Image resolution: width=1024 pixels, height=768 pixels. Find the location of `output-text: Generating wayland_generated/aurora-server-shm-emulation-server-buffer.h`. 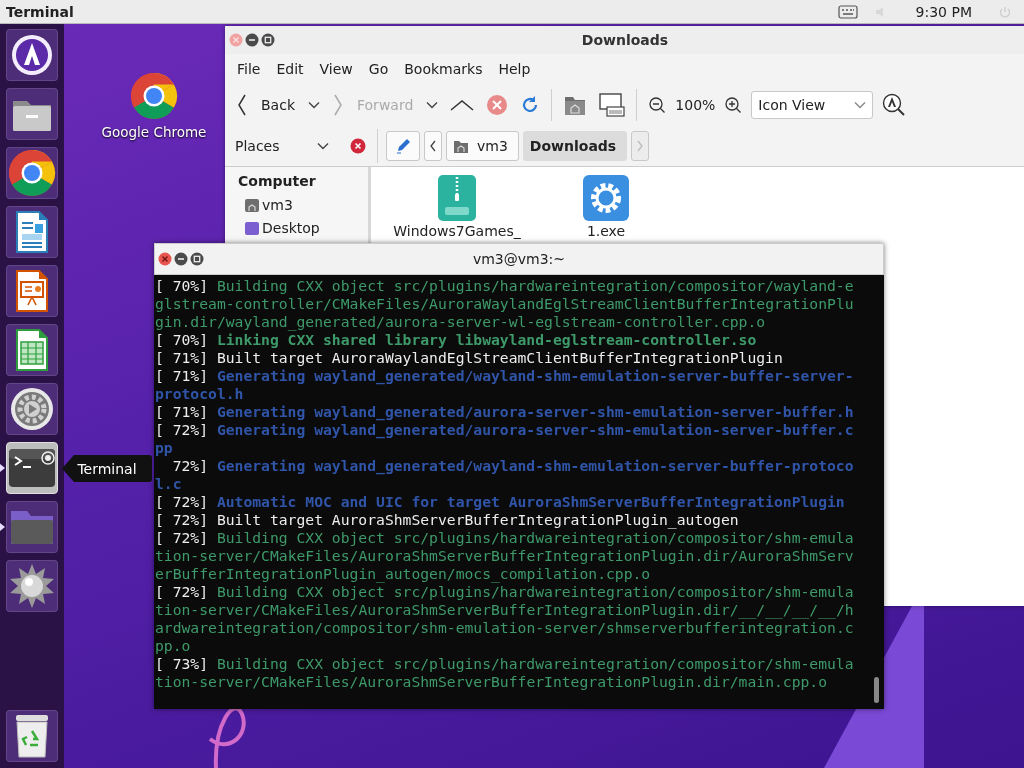

output-text: Generating wayland_generated/aurora-server-shm-emulation-server-buffer.h is located at coordinates (535, 412).